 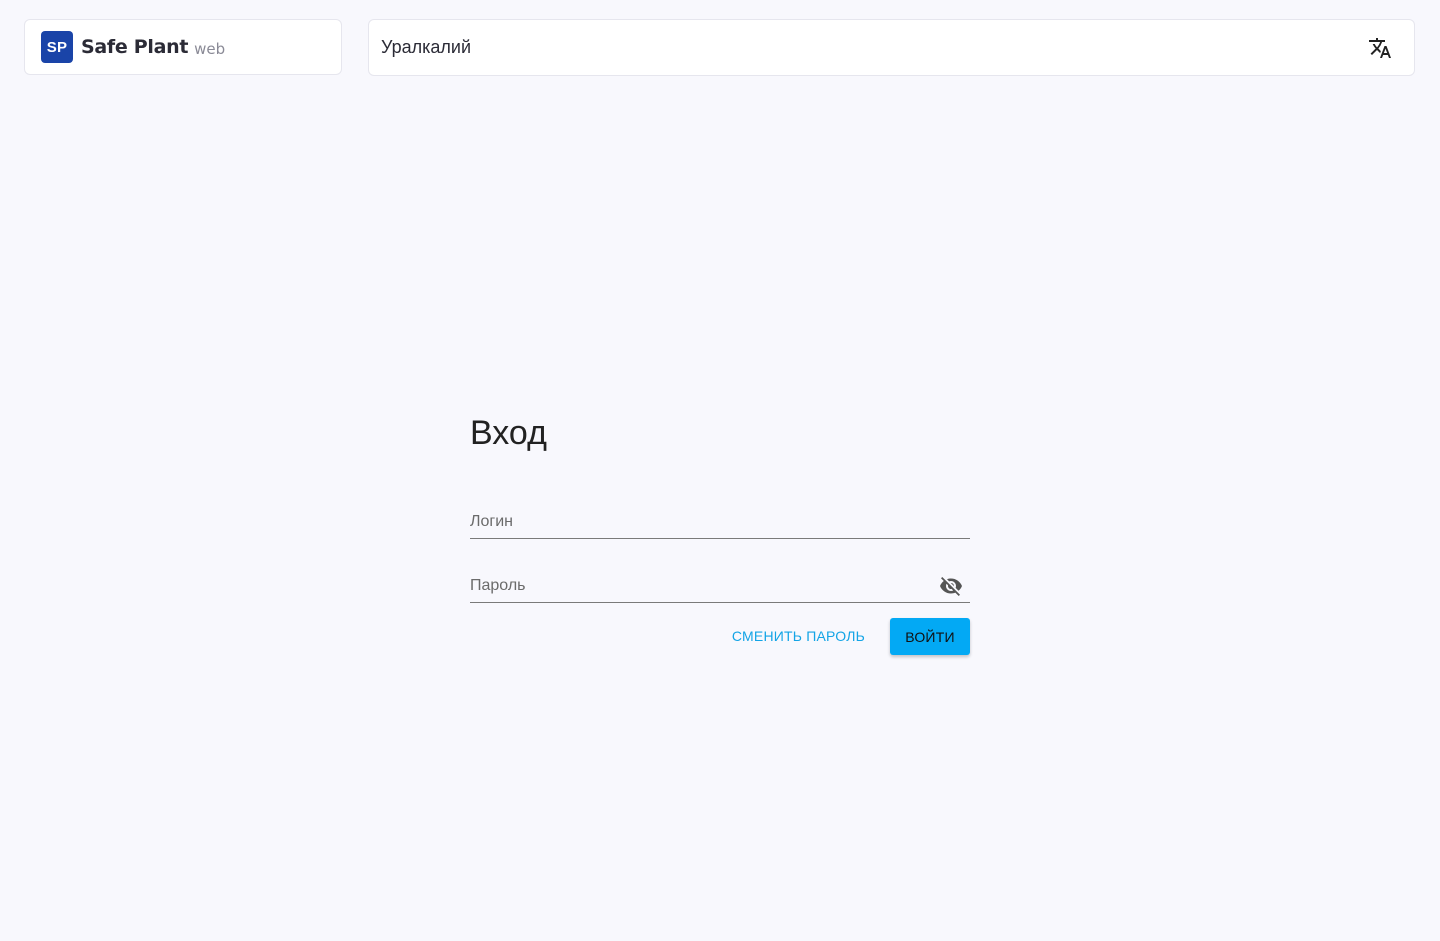 I want to click on app-logo-panel: SP Safe Plant web, so click(x=183, y=47).